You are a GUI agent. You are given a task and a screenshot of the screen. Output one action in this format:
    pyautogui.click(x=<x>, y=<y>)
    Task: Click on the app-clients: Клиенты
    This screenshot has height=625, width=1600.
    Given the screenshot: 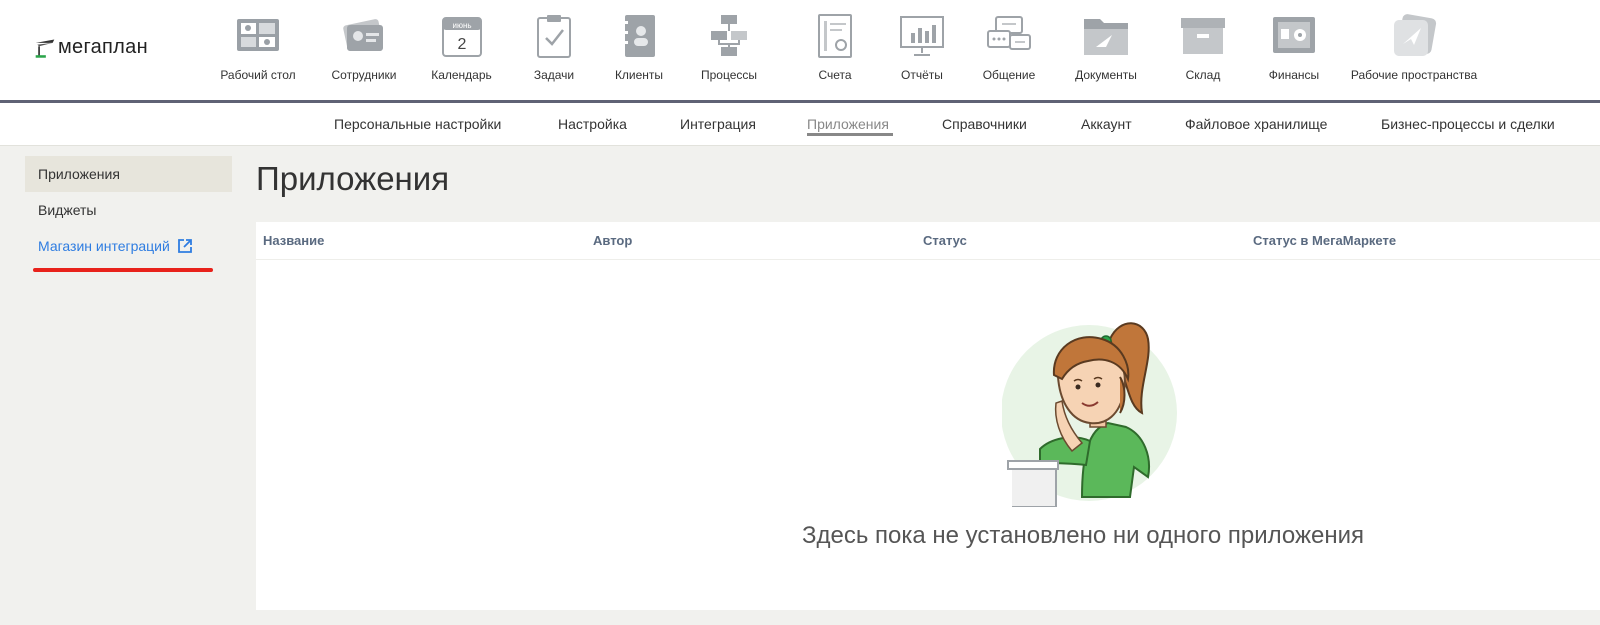 What is the action you would take?
    pyautogui.click(x=639, y=47)
    